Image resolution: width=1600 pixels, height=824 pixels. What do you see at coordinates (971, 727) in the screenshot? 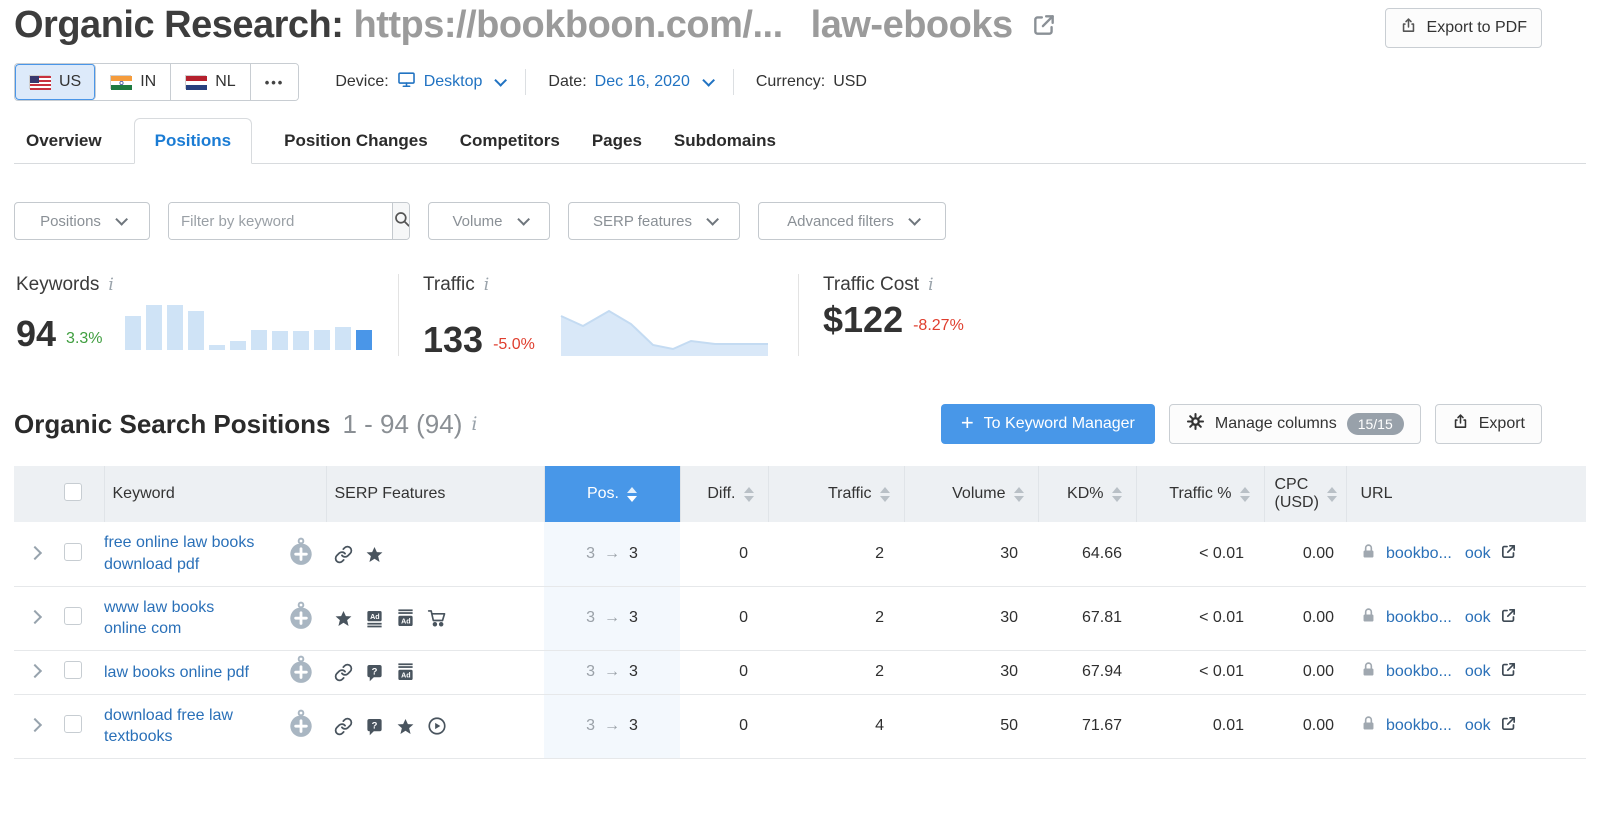
I see `volume-cell: 50` at bounding box center [971, 727].